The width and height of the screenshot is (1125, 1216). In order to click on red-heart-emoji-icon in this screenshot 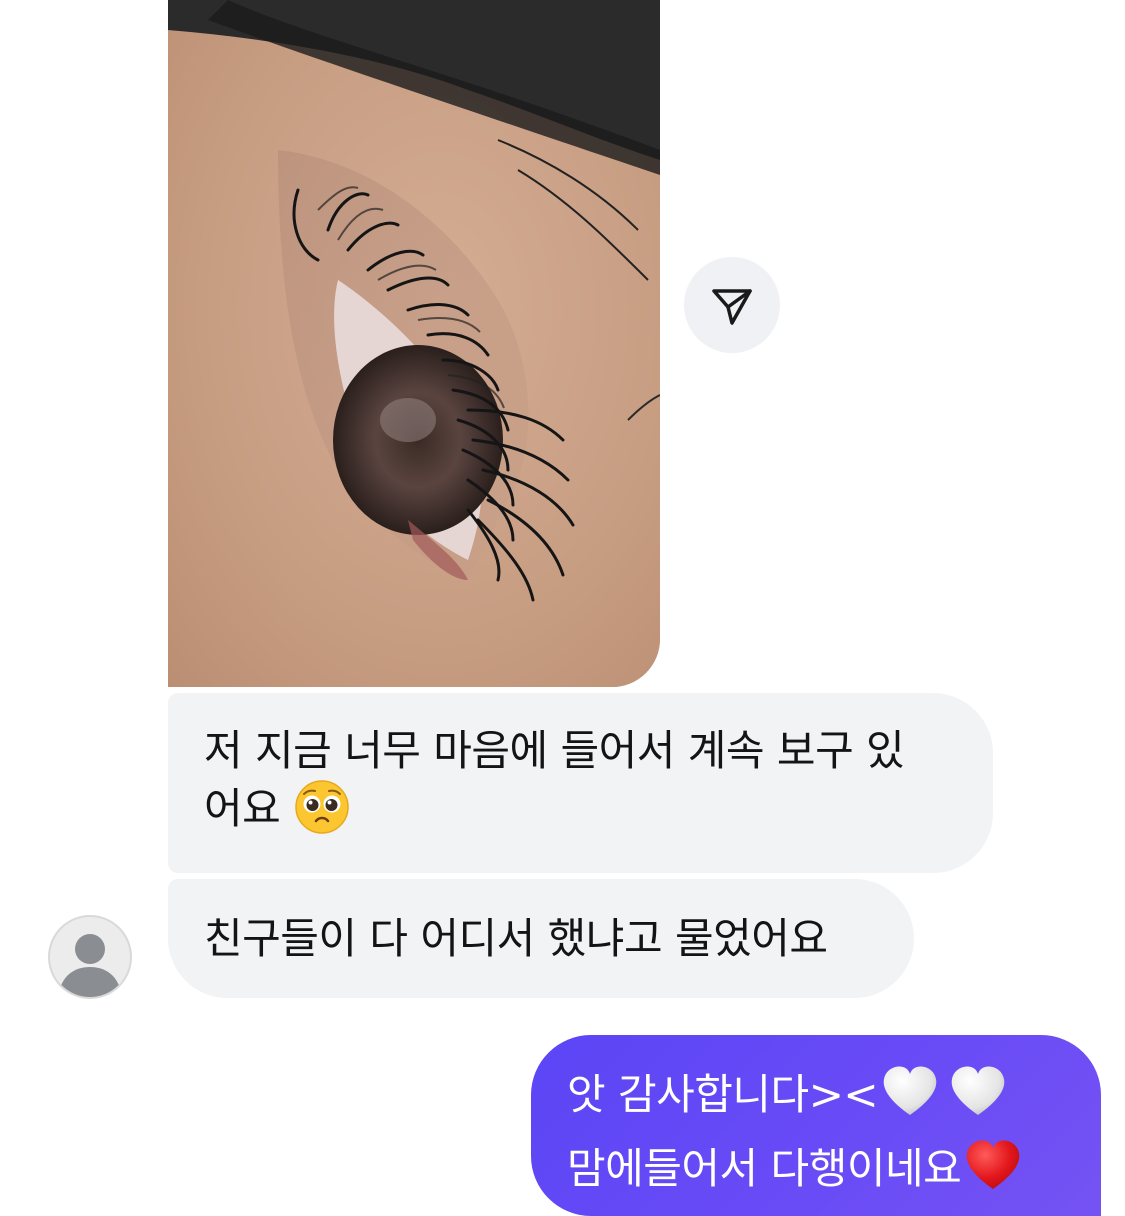, I will do `click(993, 1174)`.